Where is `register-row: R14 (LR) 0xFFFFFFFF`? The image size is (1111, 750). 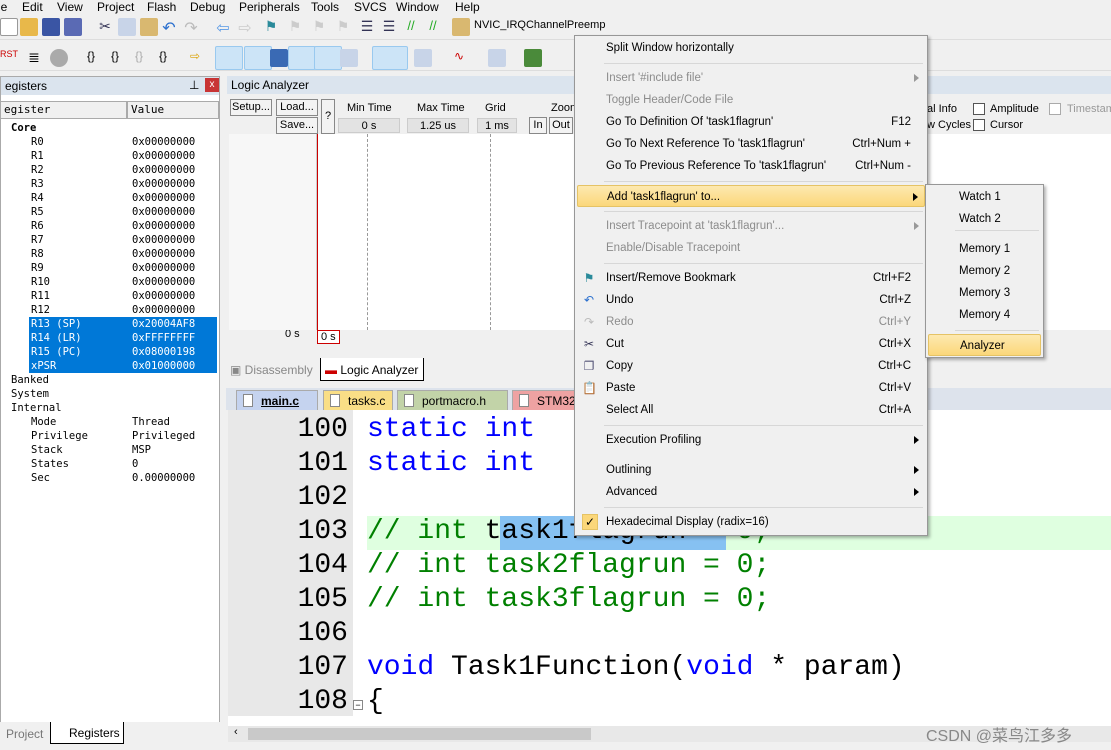
register-row: R14 (LR) 0xFFFFFFFF is located at coordinates (109, 338).